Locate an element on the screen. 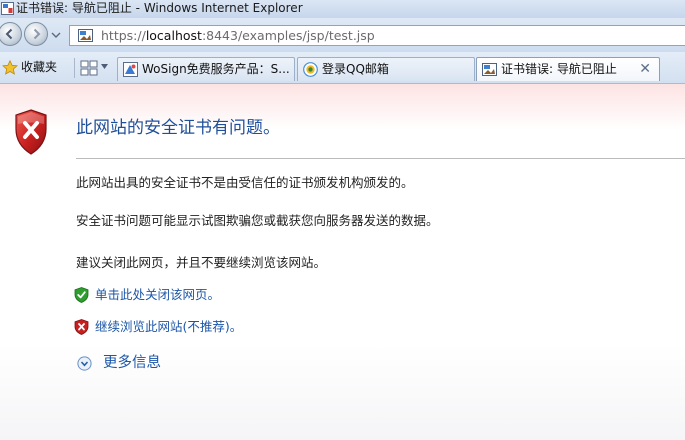 The image size is (685, 440). toolbar-divider is located at coordinates (74, 68).